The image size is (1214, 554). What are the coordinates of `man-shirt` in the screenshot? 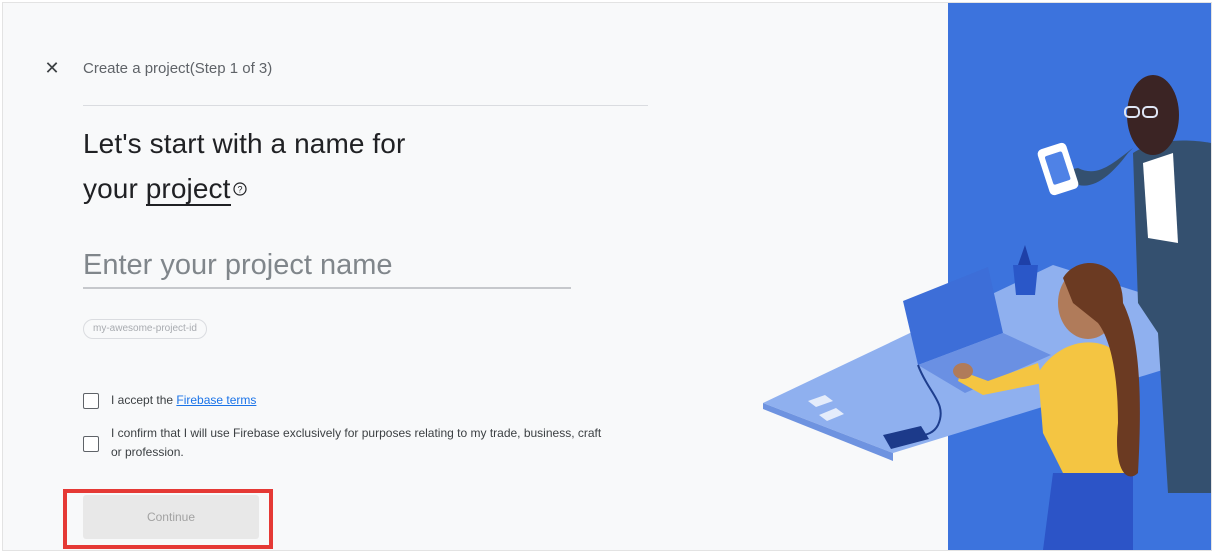 It's located at (1160, 198).